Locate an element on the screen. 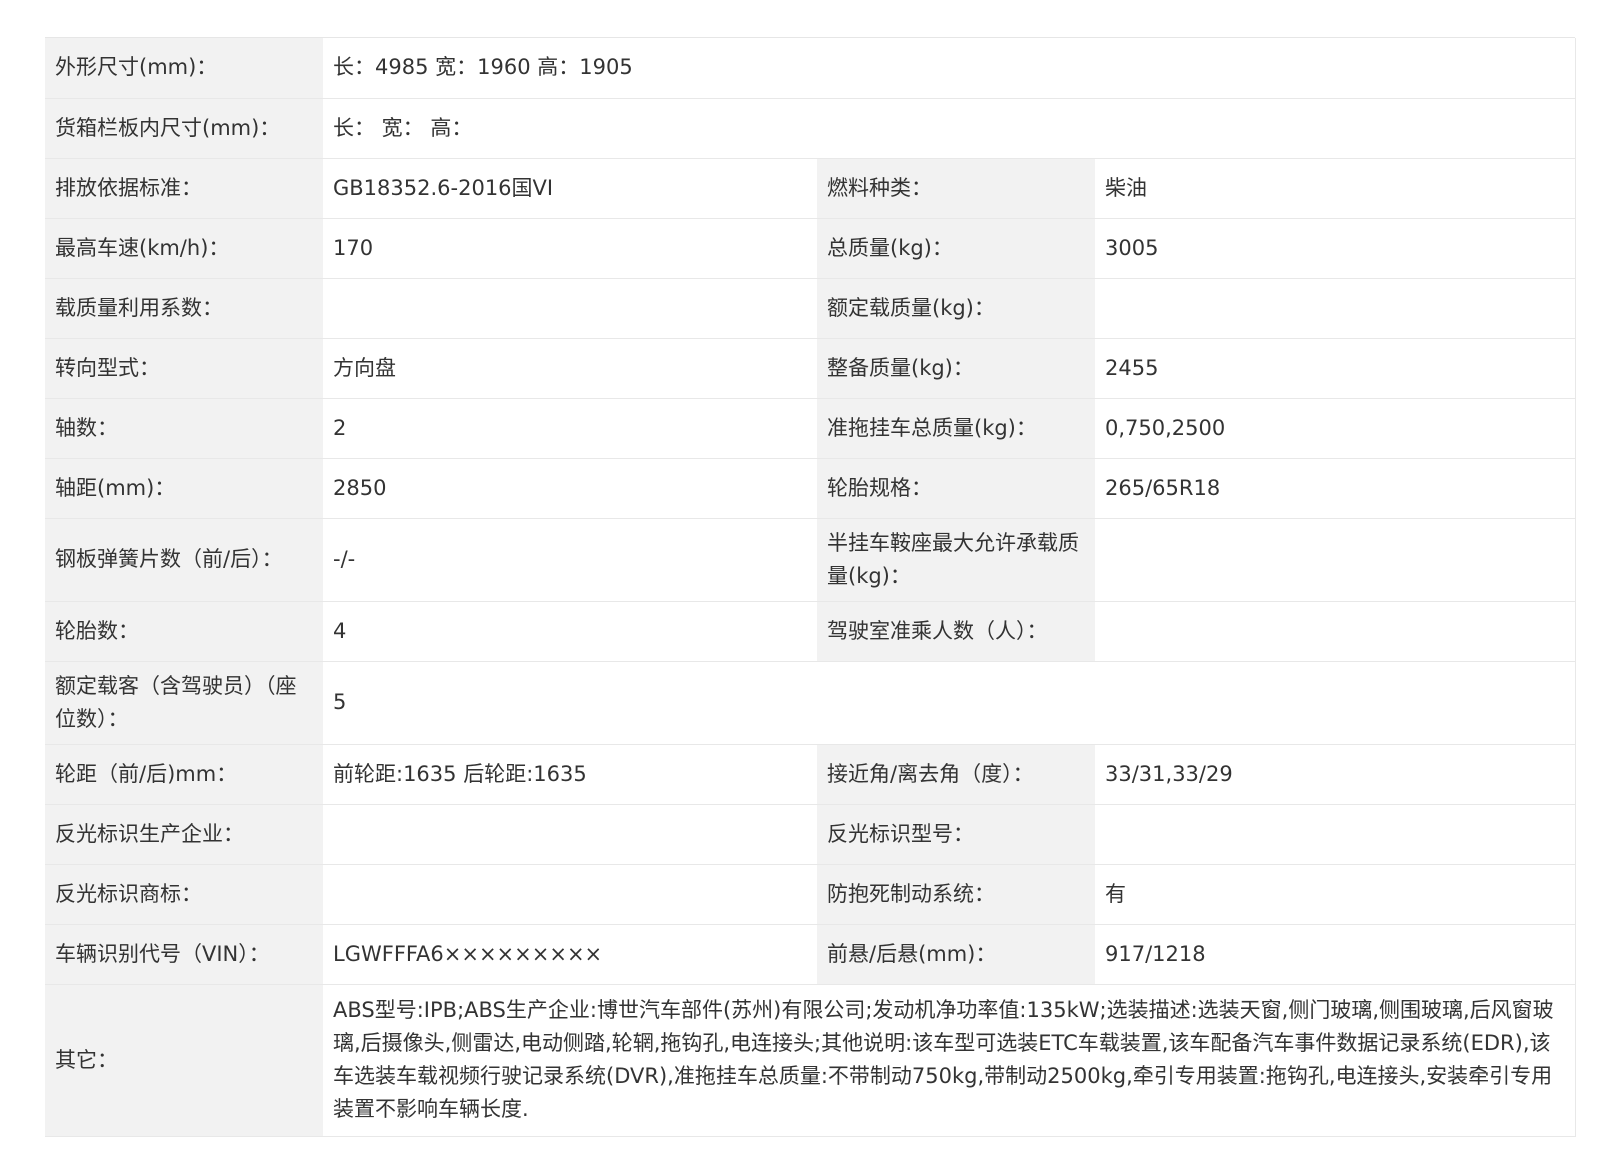  spec-value: 5 is located at coordinates (949, 703).